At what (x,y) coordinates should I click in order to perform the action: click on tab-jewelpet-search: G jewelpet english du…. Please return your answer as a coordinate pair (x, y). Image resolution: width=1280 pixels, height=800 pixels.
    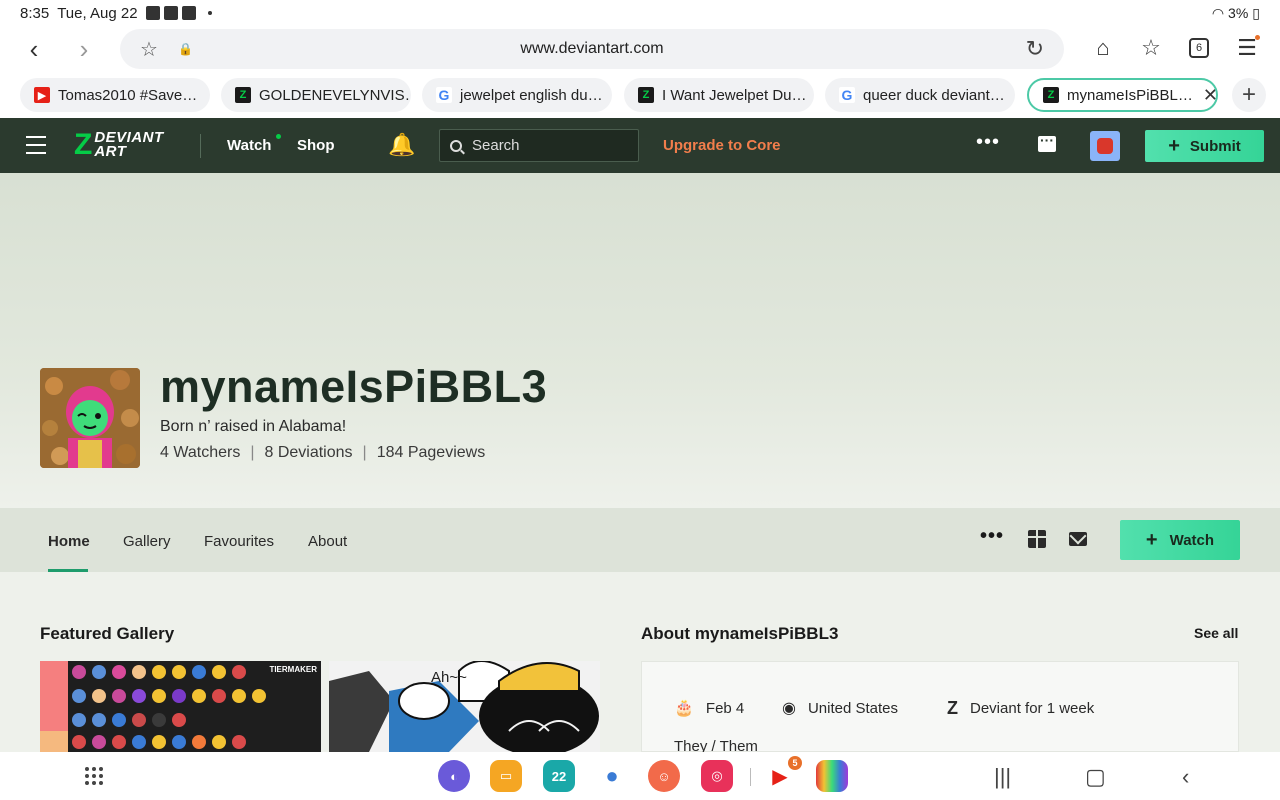
    Looking at the image, I should click on (517, 95).